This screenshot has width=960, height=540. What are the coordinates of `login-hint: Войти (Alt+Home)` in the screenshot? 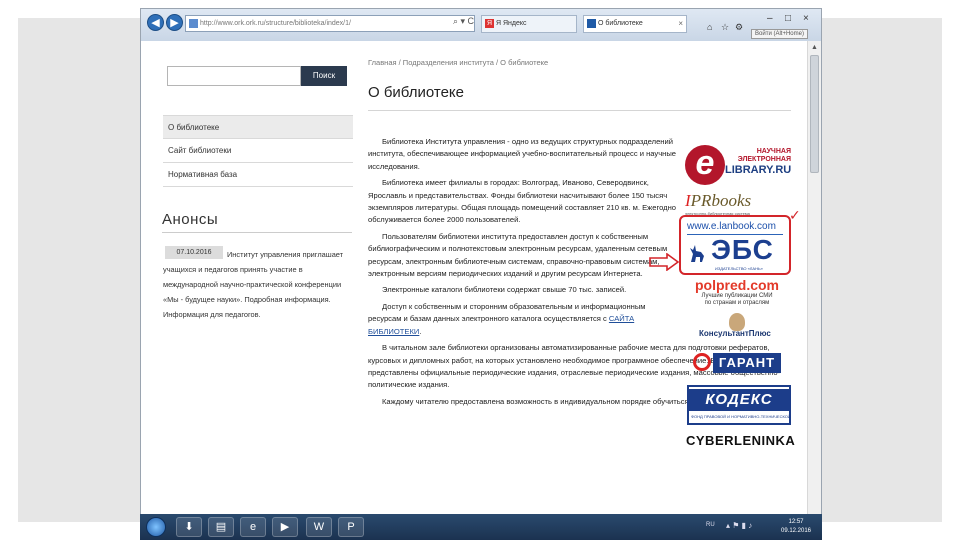 It's located at (779, 34).